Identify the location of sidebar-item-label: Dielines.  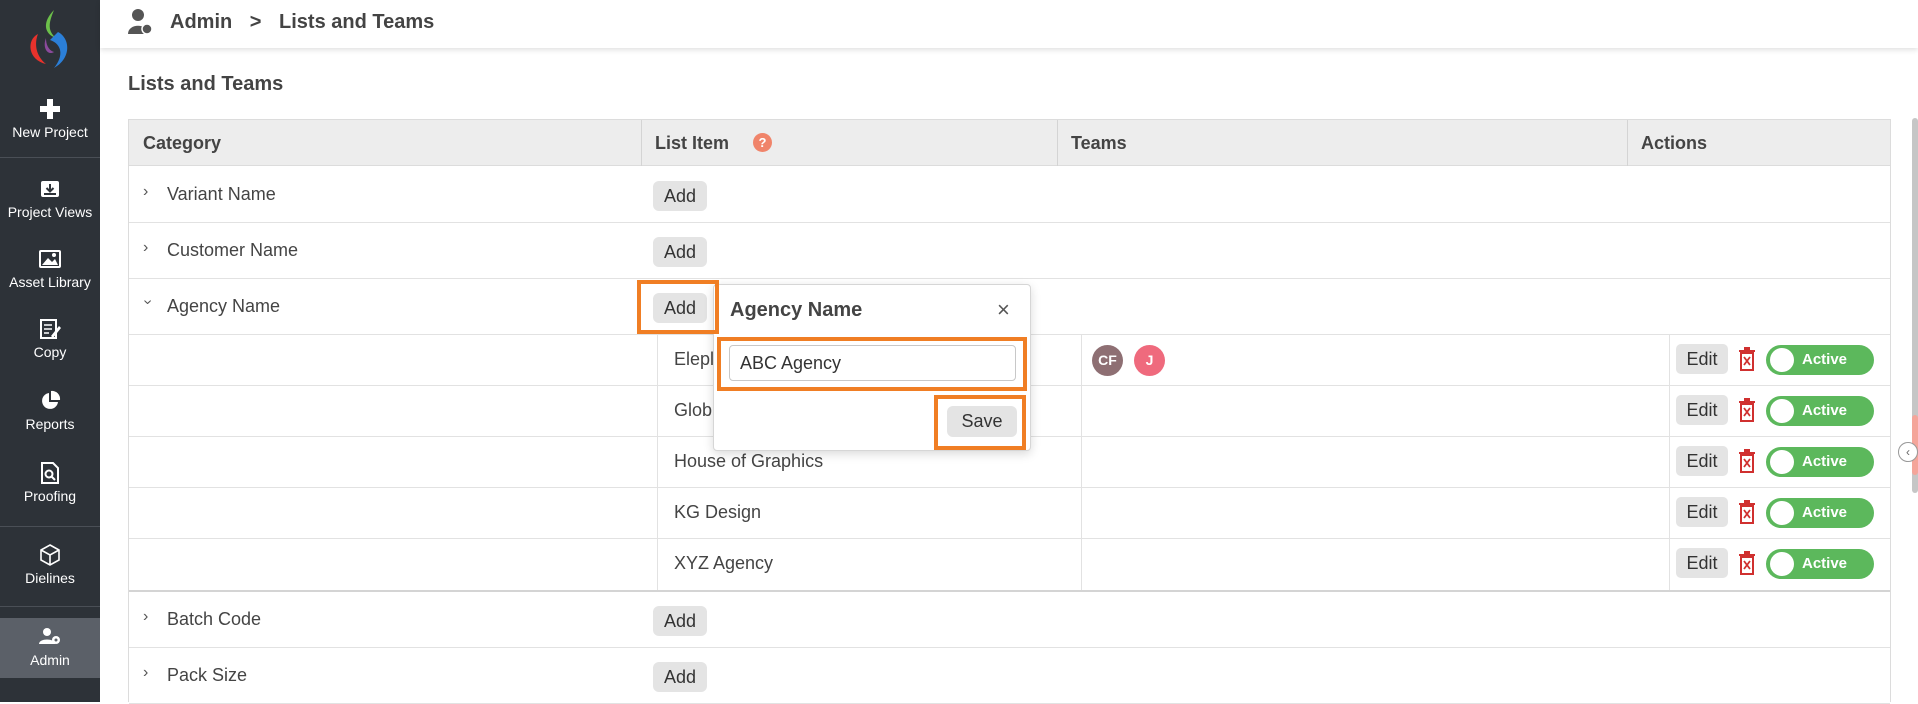
(50, 578).